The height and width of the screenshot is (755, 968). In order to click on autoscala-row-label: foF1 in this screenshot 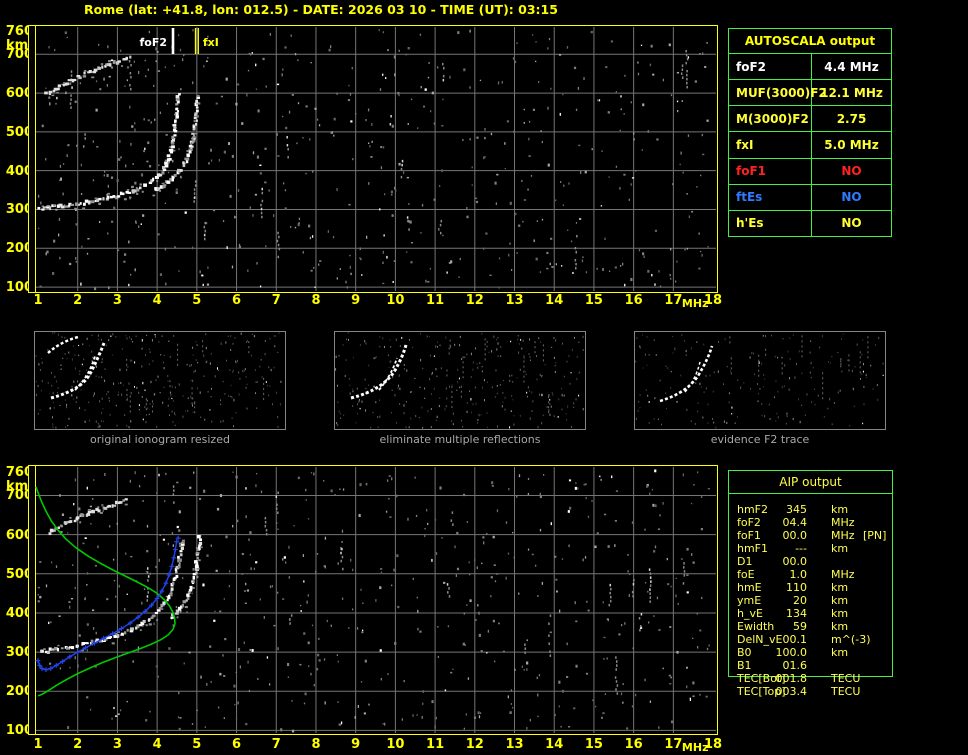, I will do `click(770, 171)`.